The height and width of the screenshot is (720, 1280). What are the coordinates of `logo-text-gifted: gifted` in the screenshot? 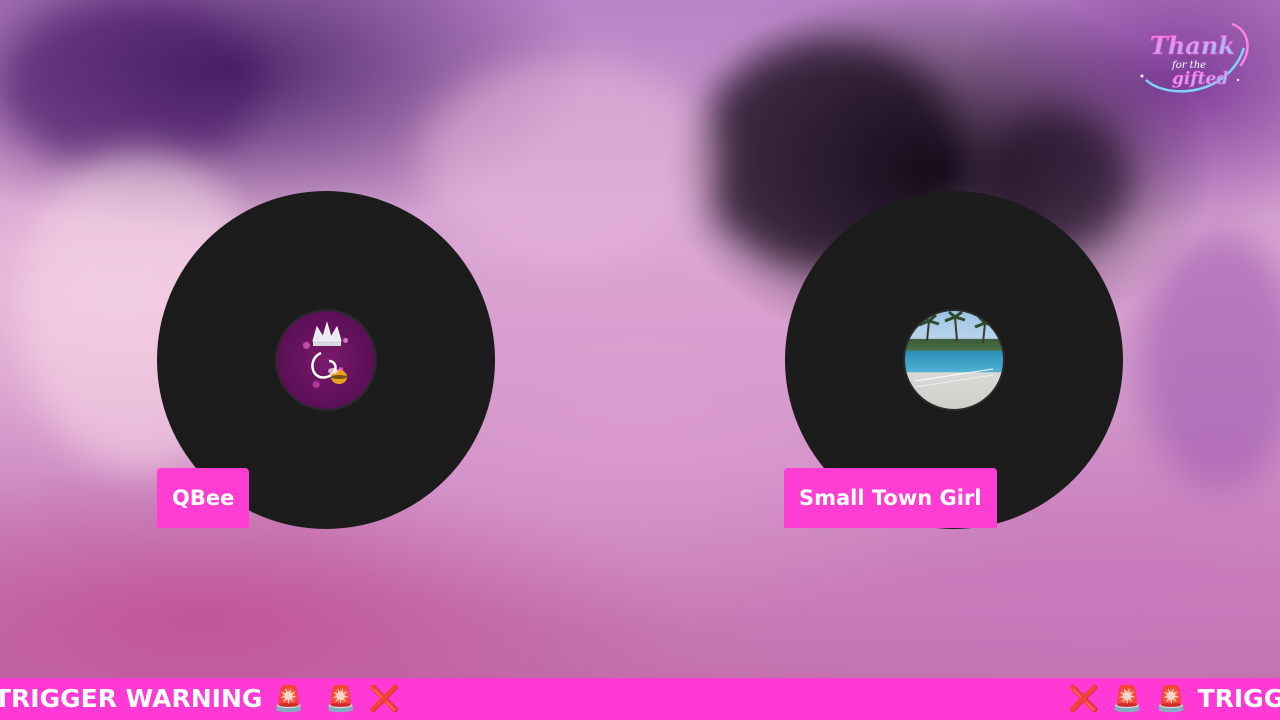 It's located at (1200, 79).